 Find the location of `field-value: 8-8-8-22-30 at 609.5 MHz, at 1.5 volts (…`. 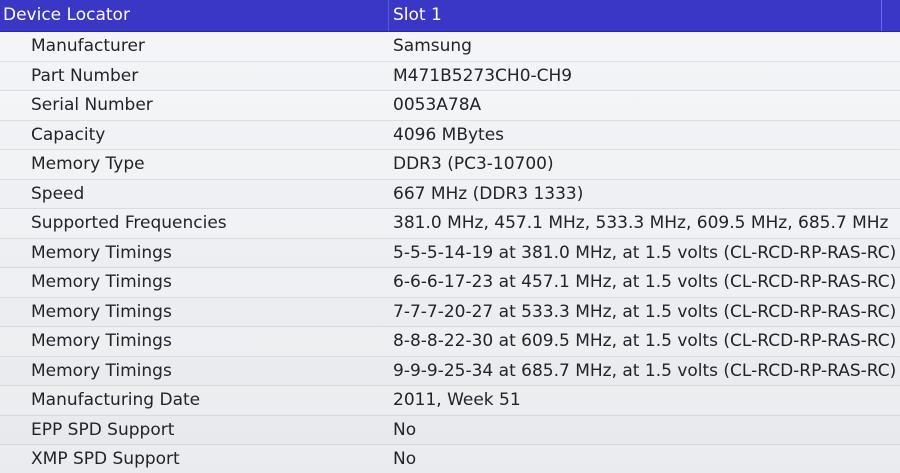

field-value: 8-8-8-22-30 at 609.5 MHz, at 1.5 volts (… is located at coordinates (645, 341).